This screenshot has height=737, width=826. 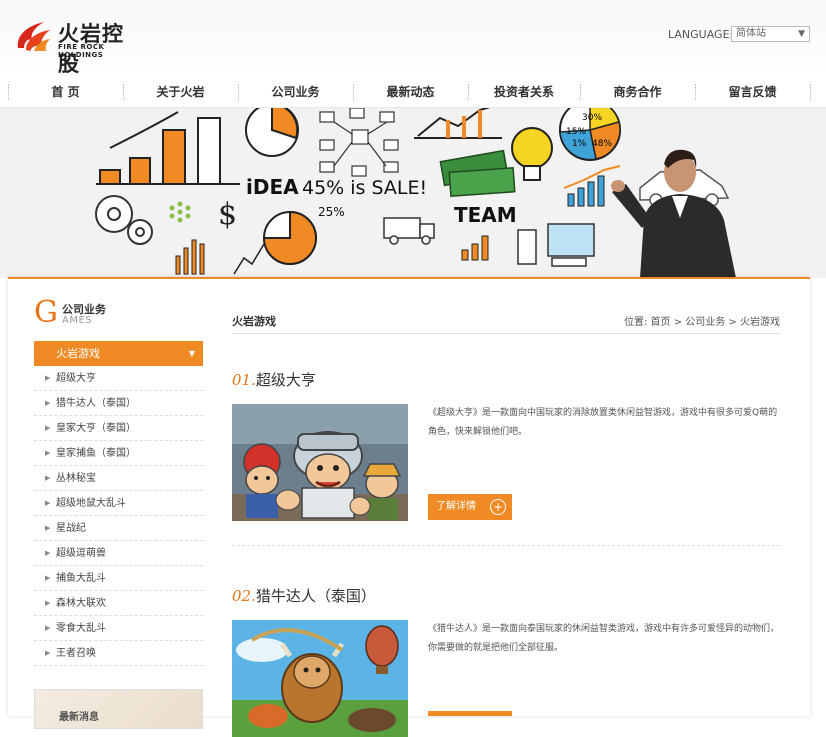 I want to click on sidebar-item-label: 皇家捕鱼（泰国）, so click(x=96, y=453).